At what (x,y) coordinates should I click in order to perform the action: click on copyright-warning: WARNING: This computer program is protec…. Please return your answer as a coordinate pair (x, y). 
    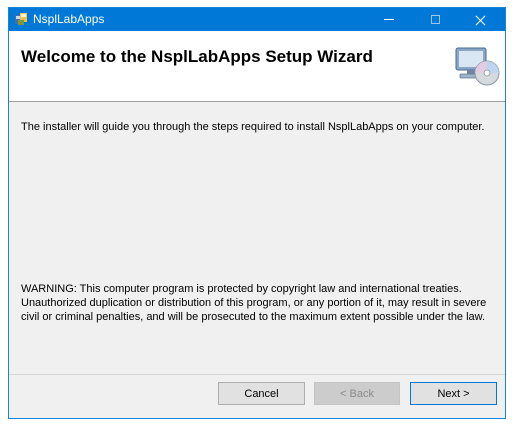
    Looking at the image, I should click on (254, 303).